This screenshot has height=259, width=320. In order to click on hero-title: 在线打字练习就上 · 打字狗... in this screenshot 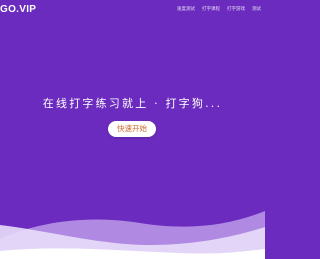, I will do `click(132, 103)`.